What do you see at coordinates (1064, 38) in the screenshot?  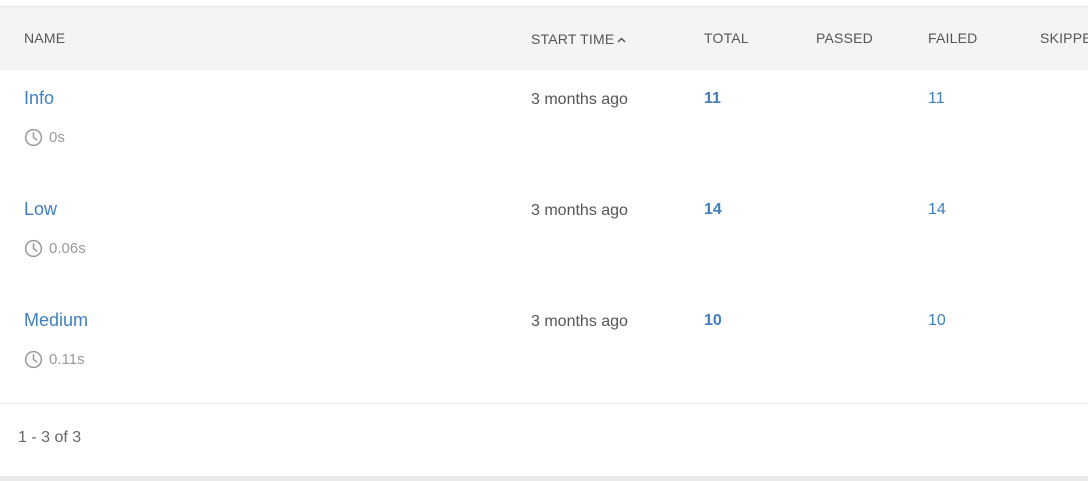 I see `column-header-skipped: SKIPPED` at bounding box center [1064, 38].